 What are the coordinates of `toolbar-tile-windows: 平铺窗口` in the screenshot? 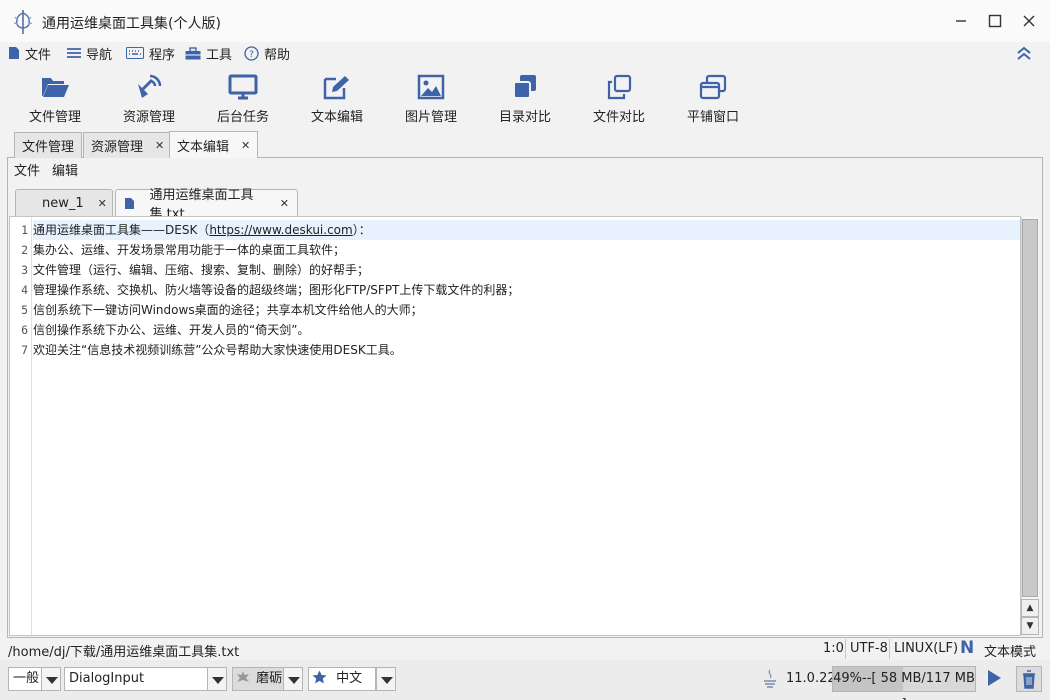 It's located at (713, 102).